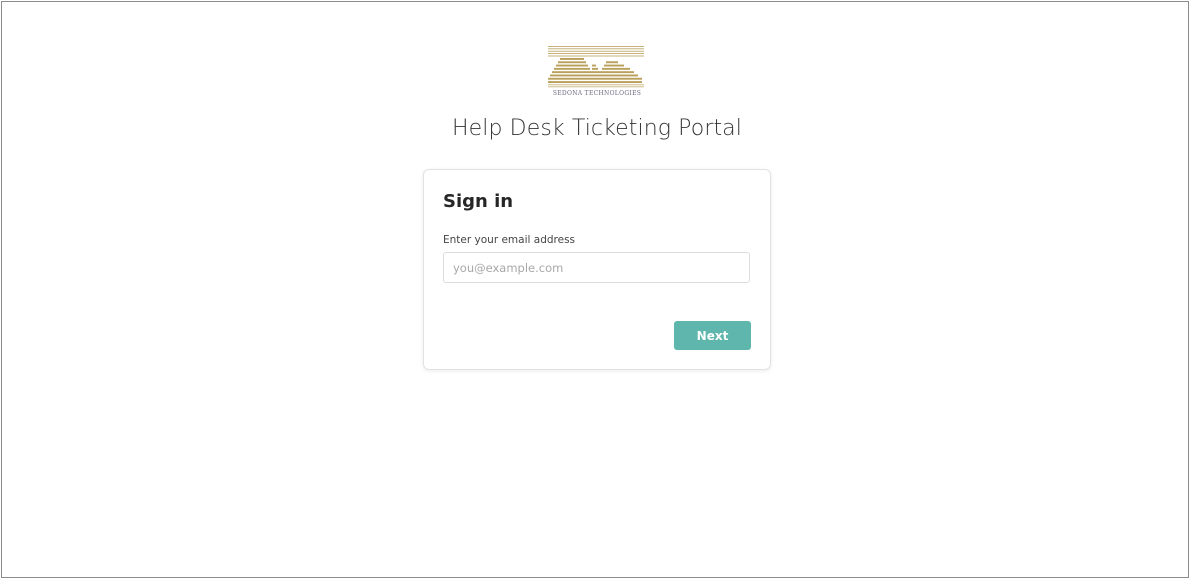  Describe the element at coordinates (712, 335) in the screenshot. I see `next-button: Next` at that location.